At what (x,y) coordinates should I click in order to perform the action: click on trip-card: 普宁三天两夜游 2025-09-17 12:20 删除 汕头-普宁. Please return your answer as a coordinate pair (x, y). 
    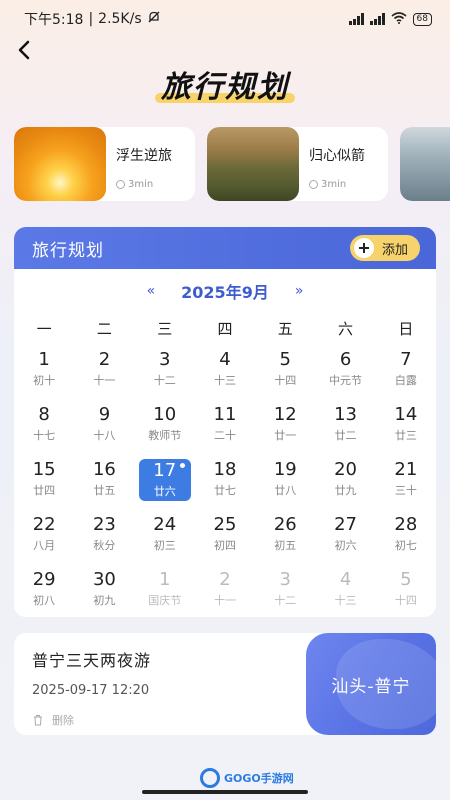
    Looking at the image, I should click on (225, 684).